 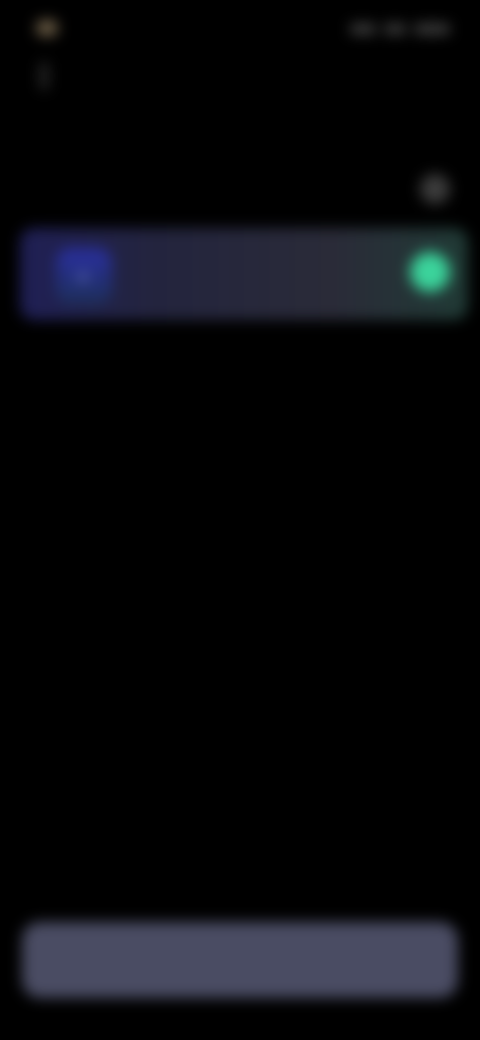 I want to click on app-icon, so click(x=84, y=276).